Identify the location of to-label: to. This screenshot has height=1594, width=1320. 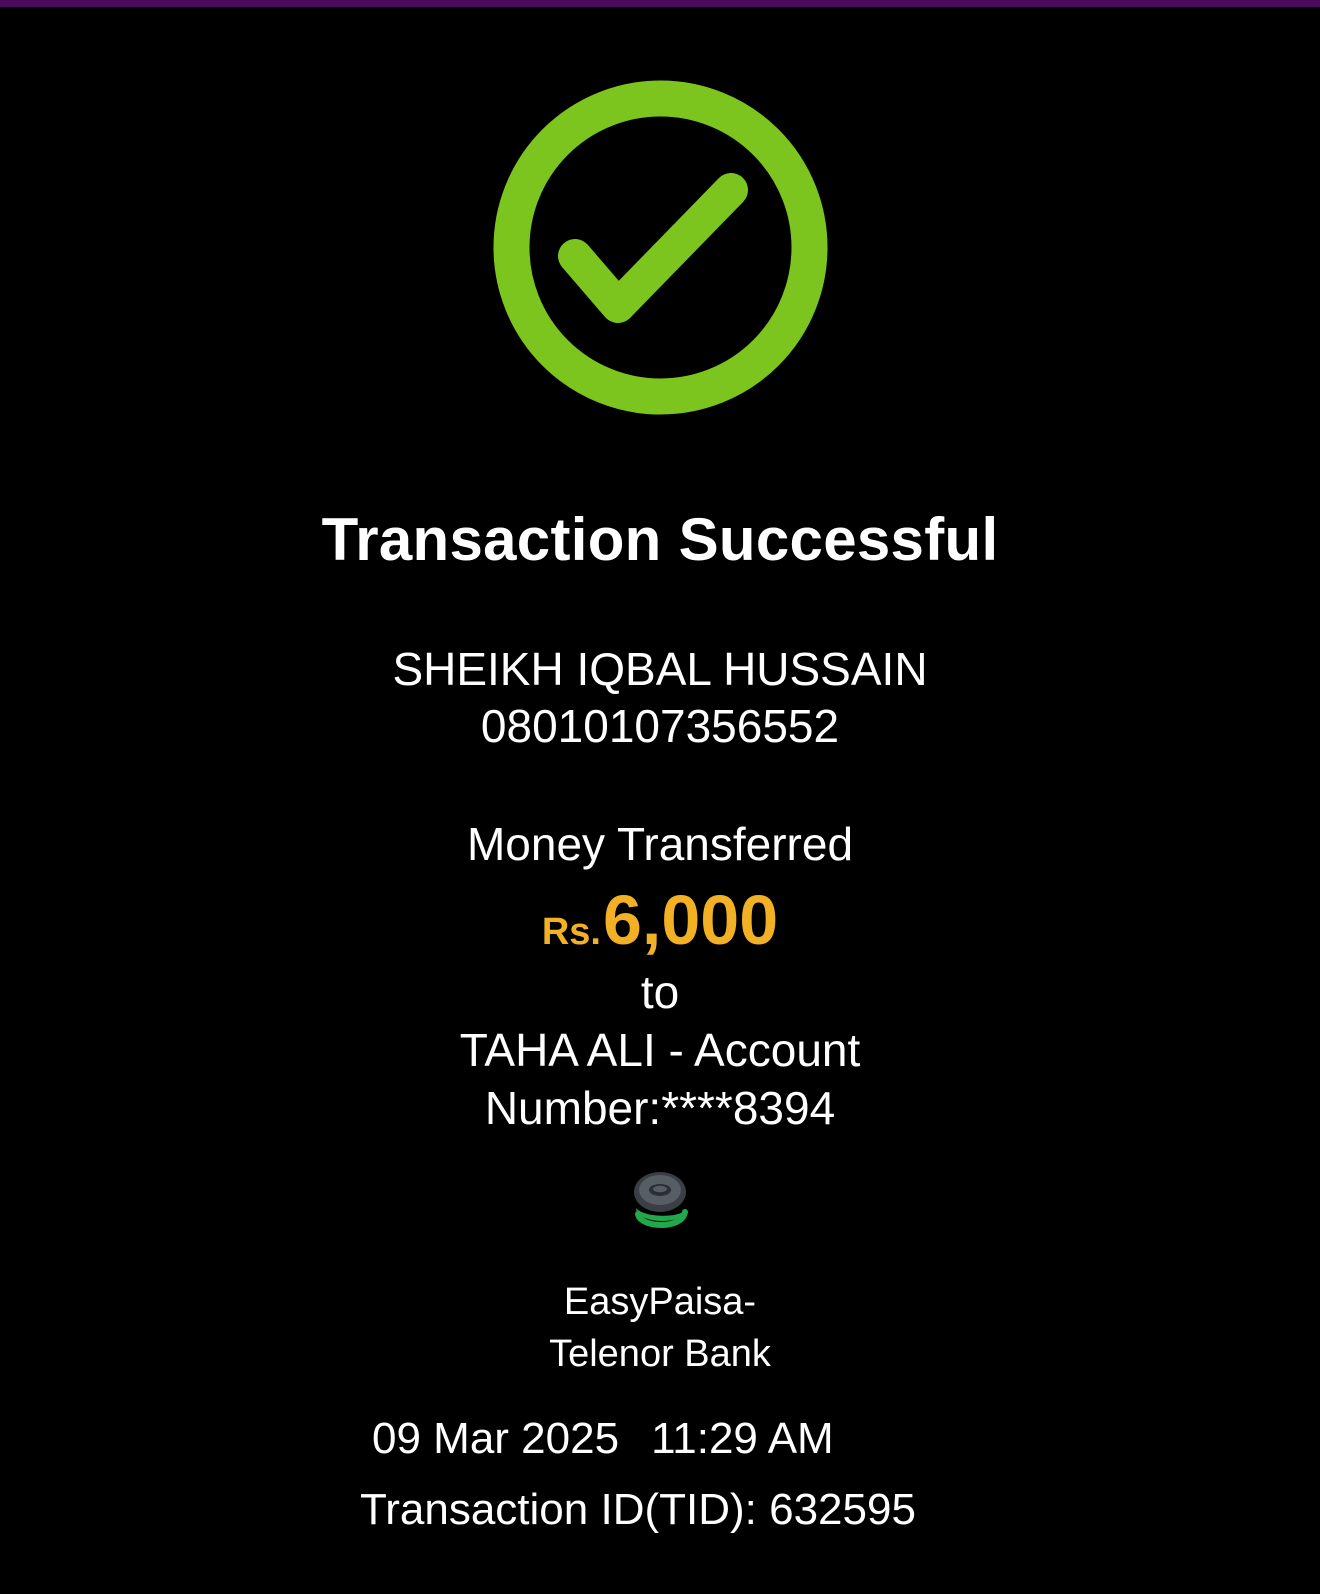
(660, 992).